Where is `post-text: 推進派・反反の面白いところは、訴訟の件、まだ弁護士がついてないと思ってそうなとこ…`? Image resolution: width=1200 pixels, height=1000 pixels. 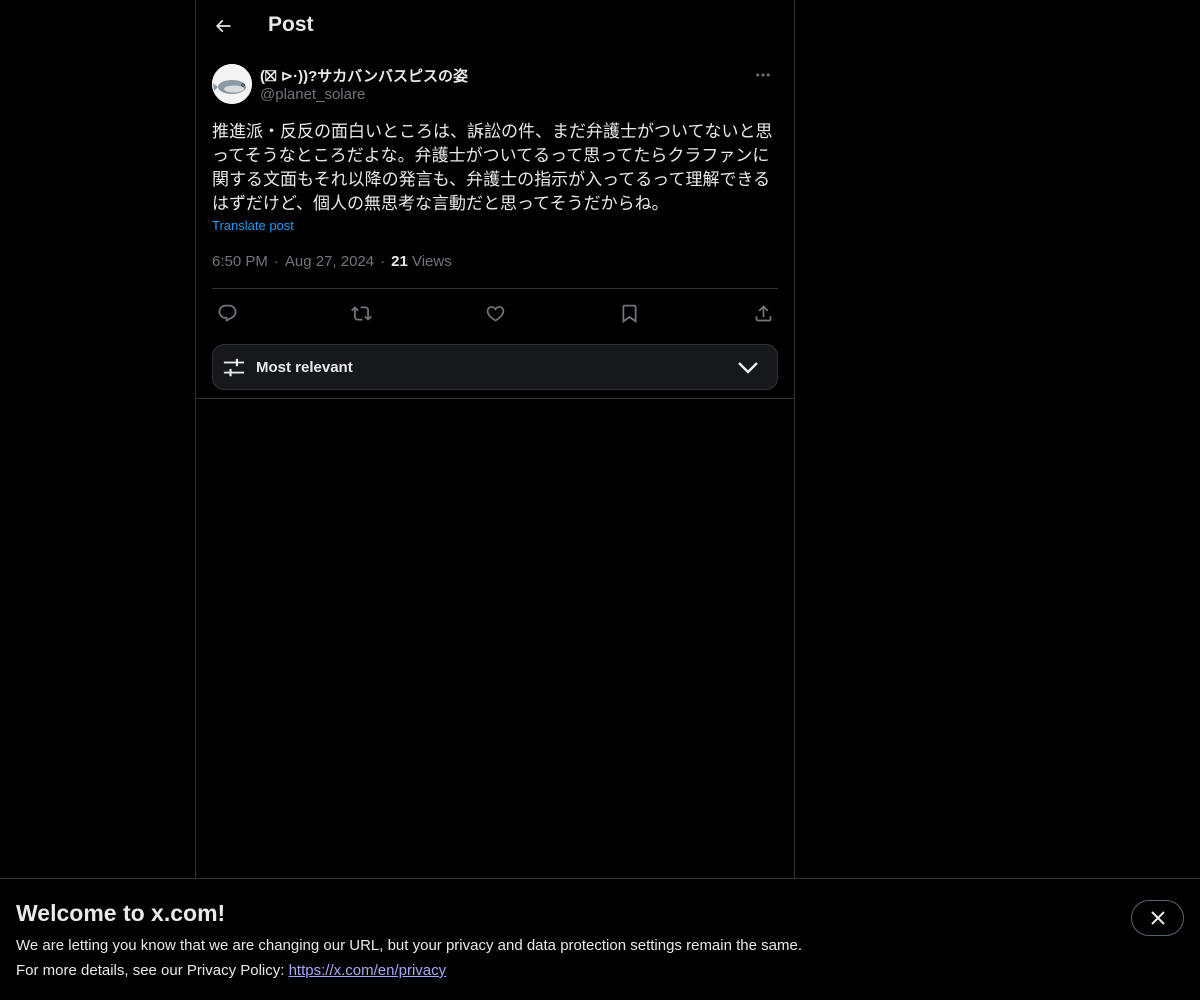
post-text: 推進派・反反の面白いところは、訴訟の件、まだ弁護士がついてないと思ってそうなとこ… is located at coordinates (492, 167).